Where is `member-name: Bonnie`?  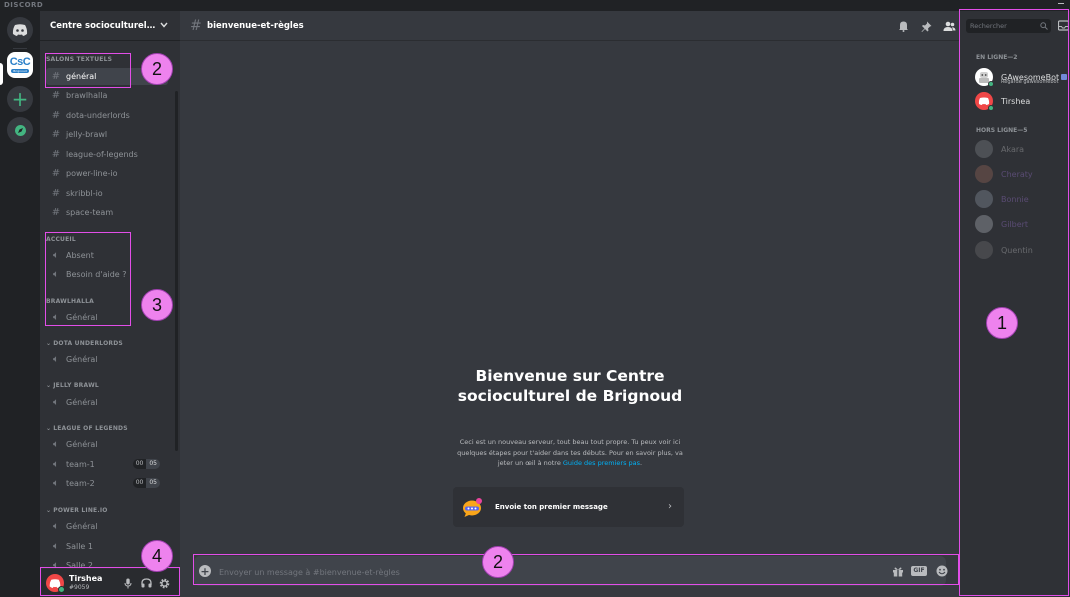 member-name: Bonnie is located at coordinates (1015, 199).